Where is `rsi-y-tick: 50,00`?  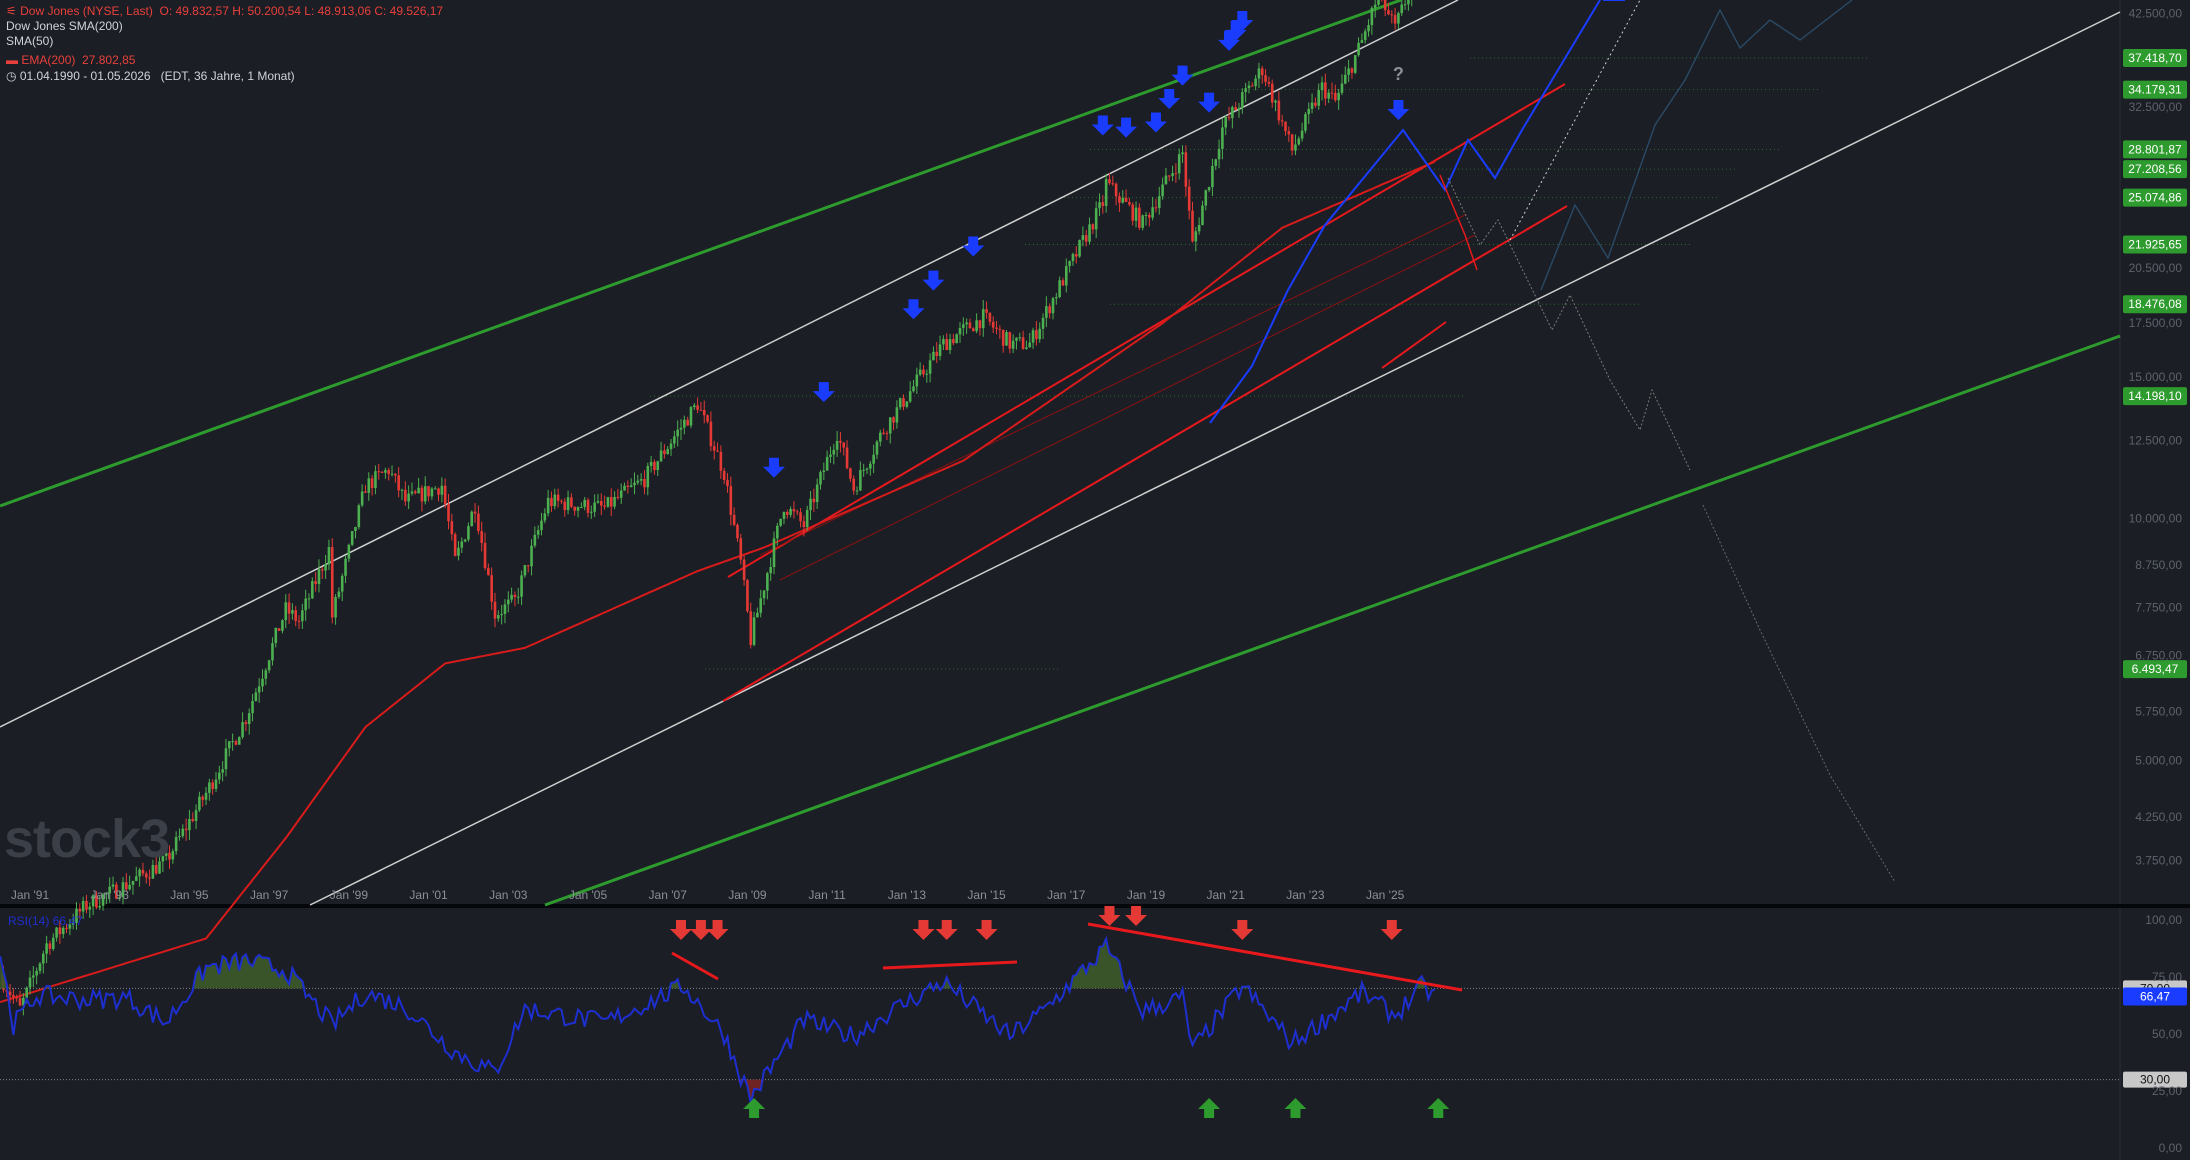 rsi-y-tick: 50,00 is located at coordinates (2167, 1034).